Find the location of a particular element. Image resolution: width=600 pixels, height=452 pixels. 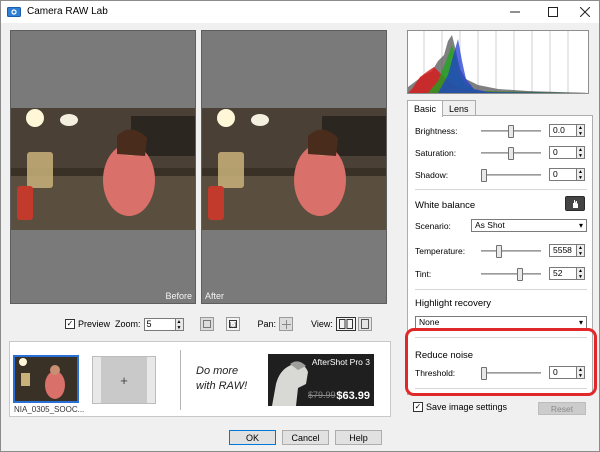

scenario-row: Scenario: As Shot ▾ is located at coordinates (501, 226).